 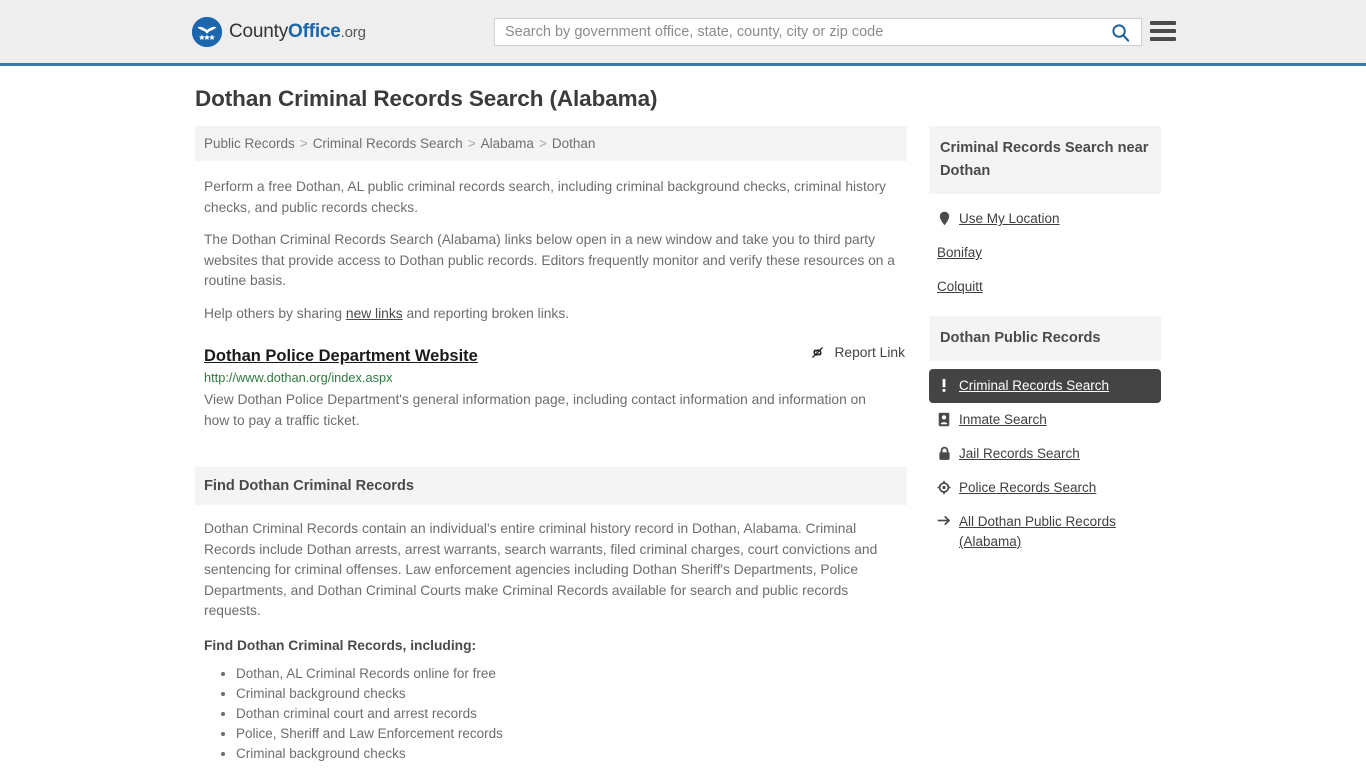 What do you see at coordinates (571, 714) in the screenshot?
I see `list-item: Dothan criminal court and arrest records` at bounding box center [571, 714].